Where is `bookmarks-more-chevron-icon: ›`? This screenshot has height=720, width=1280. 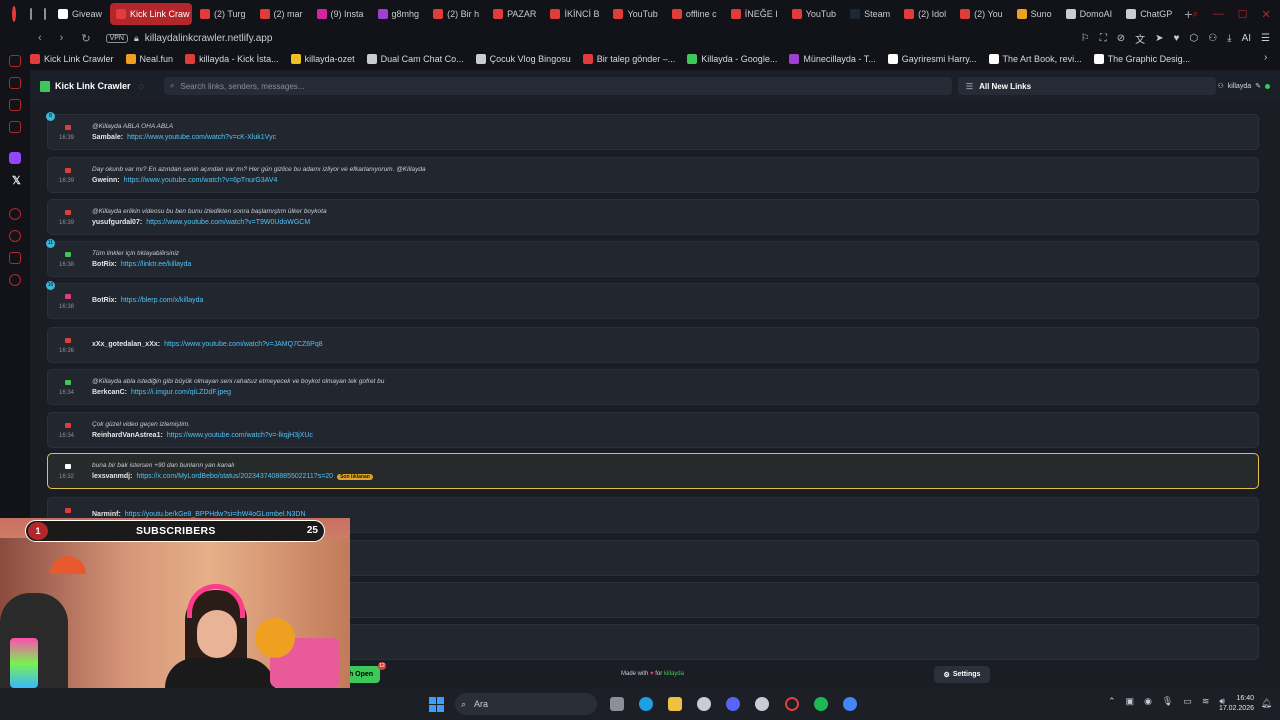
bookmarks-more-chevron-icon: › is located at coordinates (1265, 57).